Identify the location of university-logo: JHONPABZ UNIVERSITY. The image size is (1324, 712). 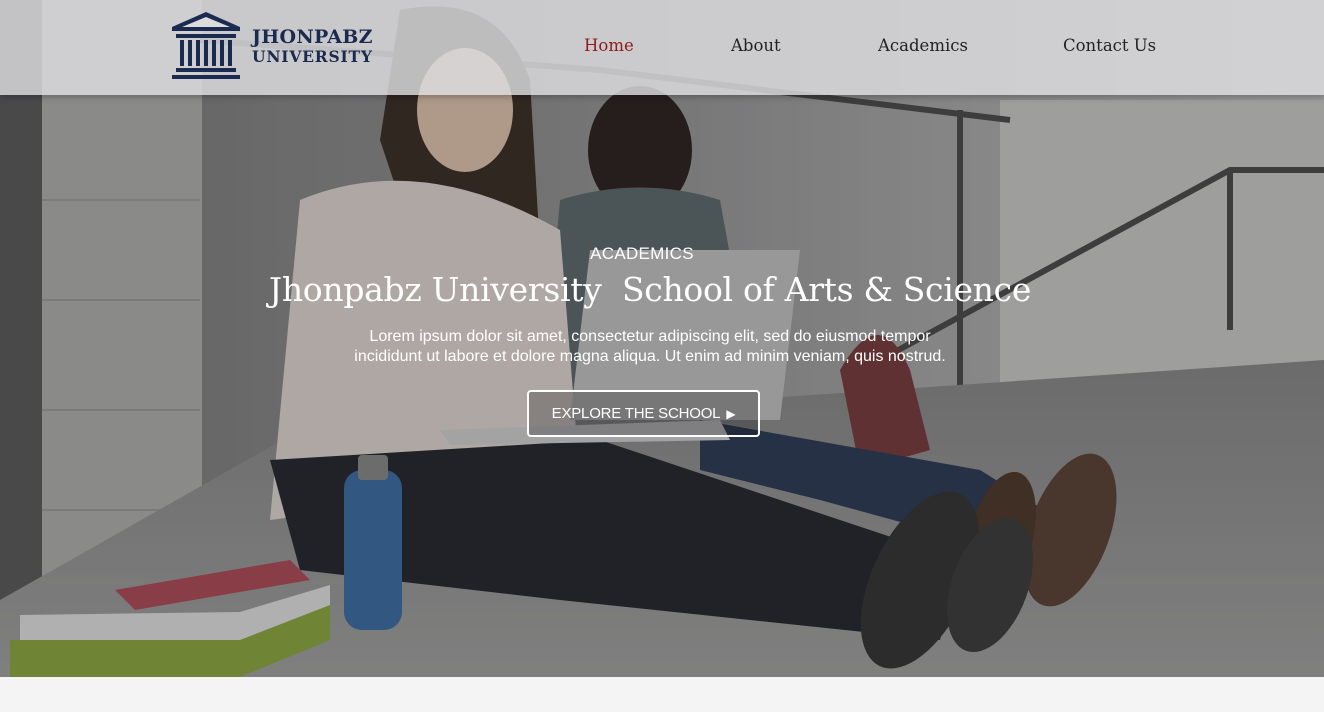
(271, 47).